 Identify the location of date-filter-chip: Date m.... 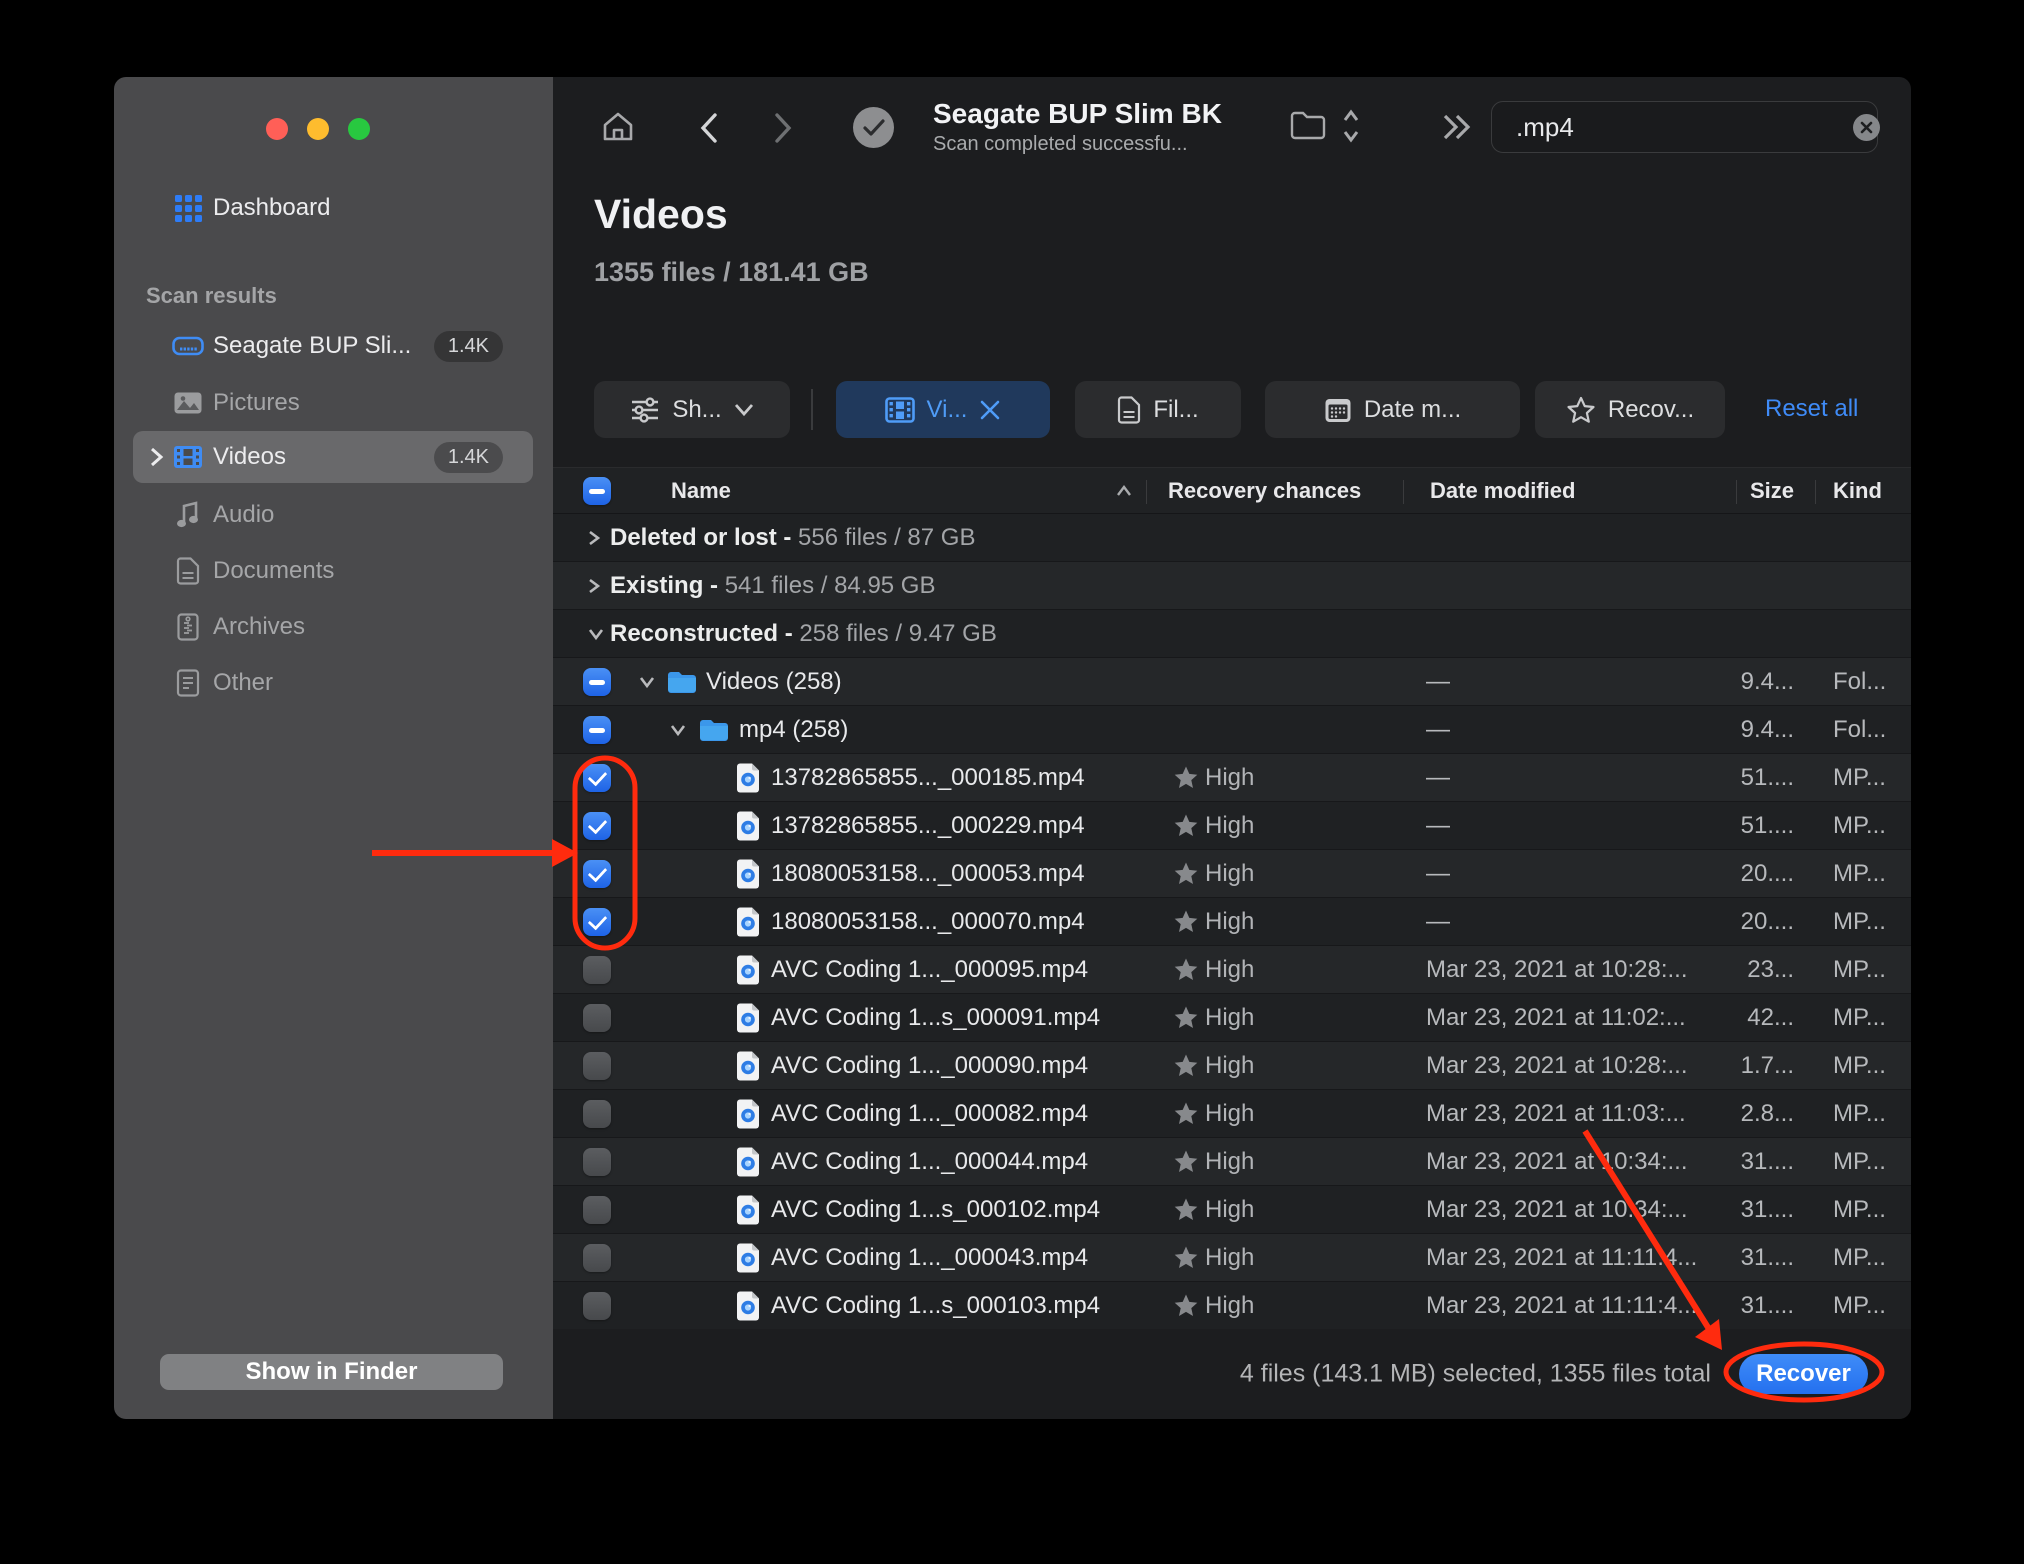
(1392, 409).